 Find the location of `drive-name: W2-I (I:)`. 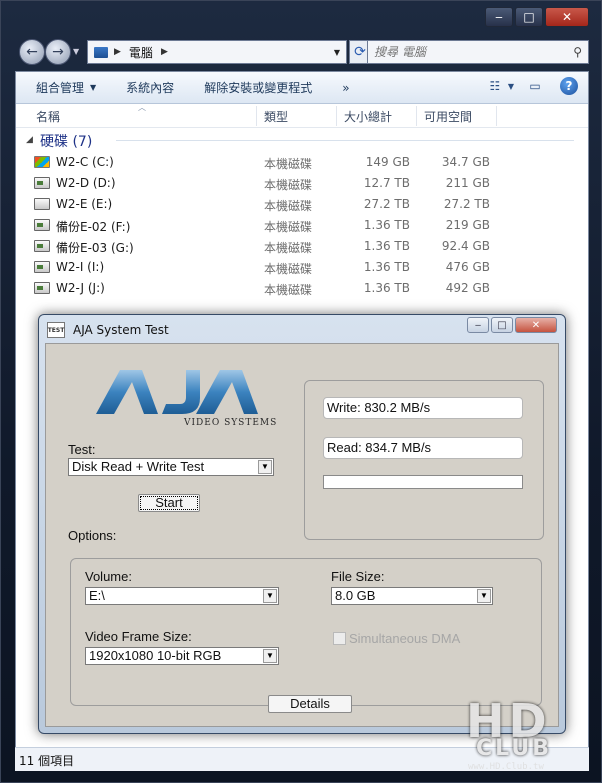

drive-name: W2-I (I:) is located at coordinates (80, 267).